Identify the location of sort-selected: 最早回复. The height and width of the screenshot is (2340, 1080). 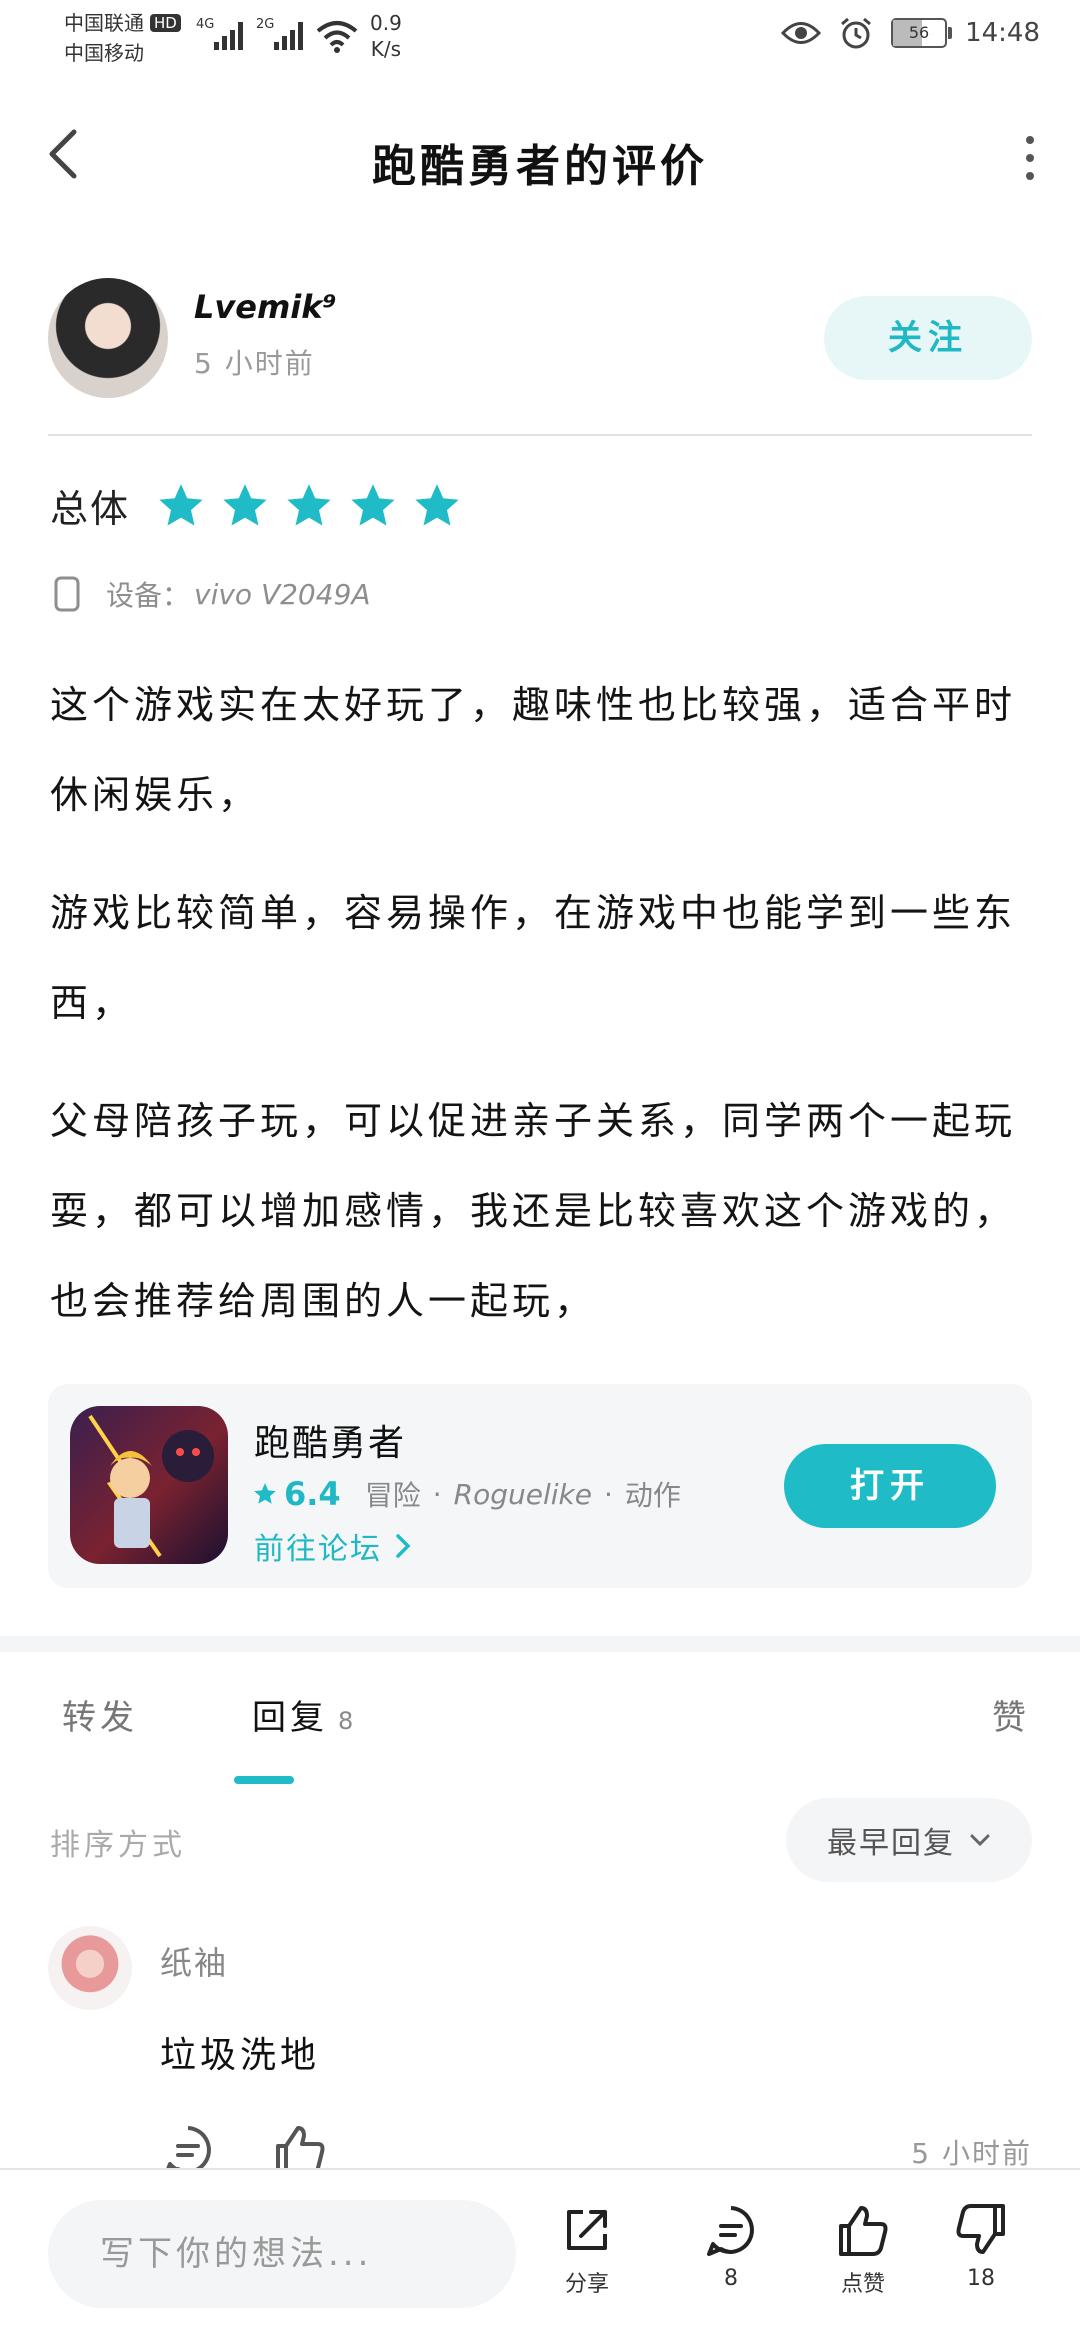
(891, 1843).